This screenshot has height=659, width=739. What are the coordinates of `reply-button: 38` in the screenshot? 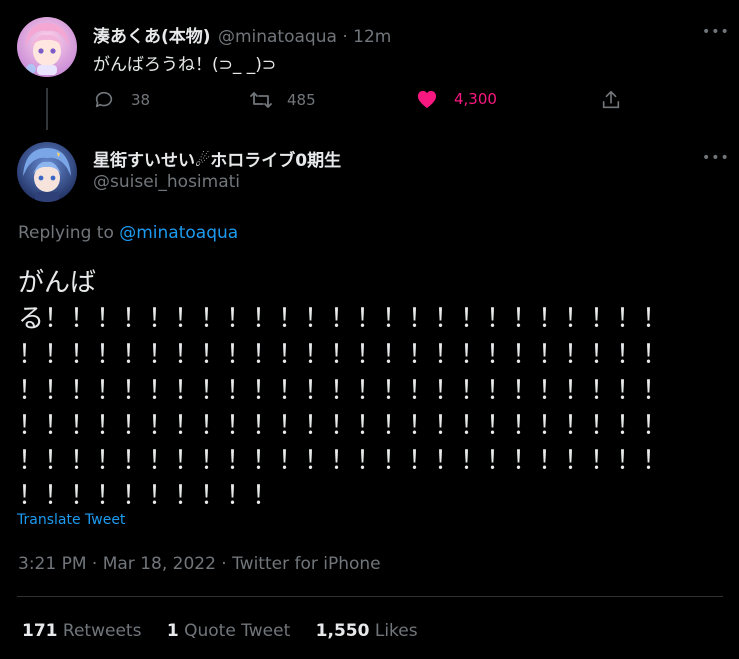 It's located at (121, 100).